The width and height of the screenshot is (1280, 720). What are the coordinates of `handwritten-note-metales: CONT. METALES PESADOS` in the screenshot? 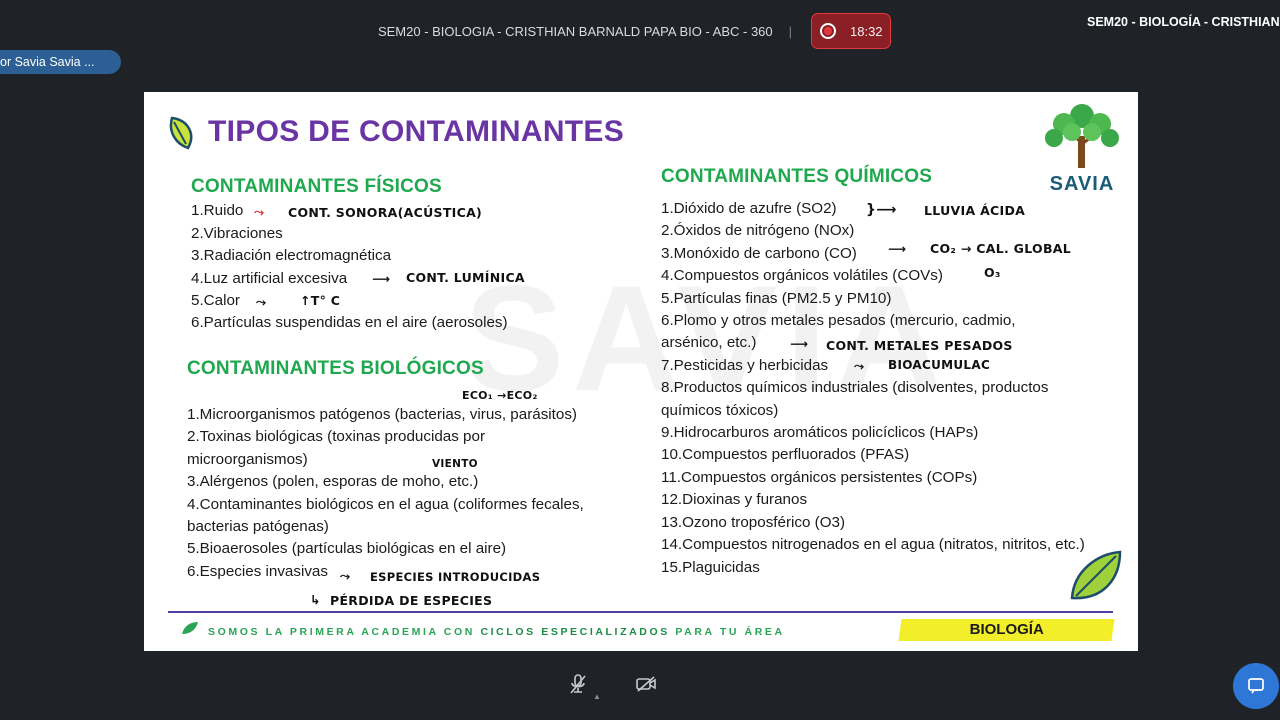 It's located at (919, 345).